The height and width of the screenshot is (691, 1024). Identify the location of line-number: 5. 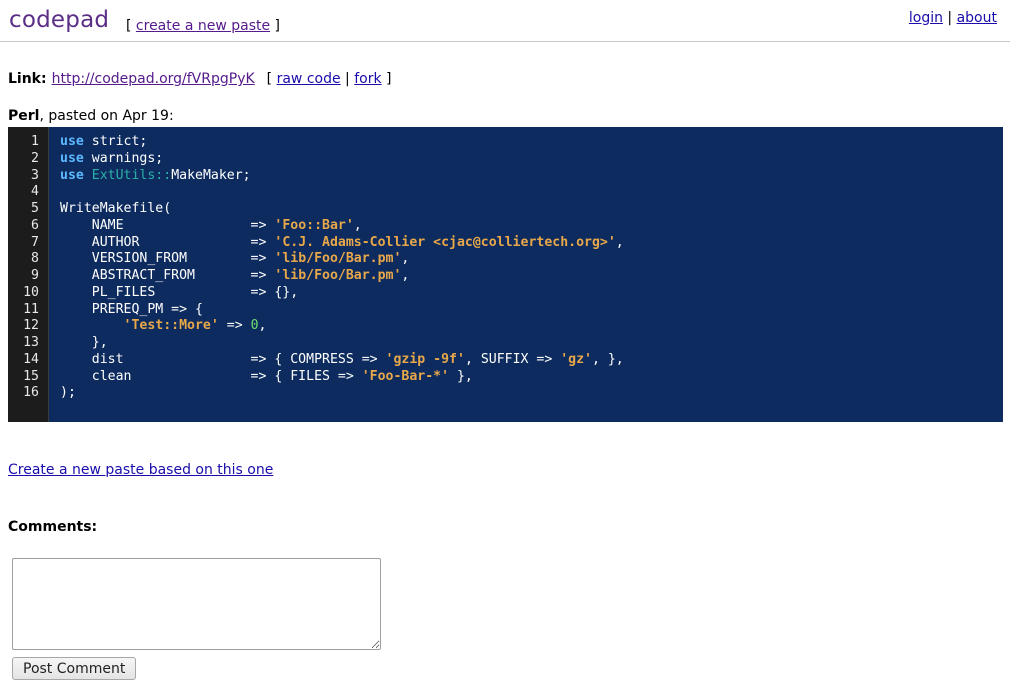
(35, 208).